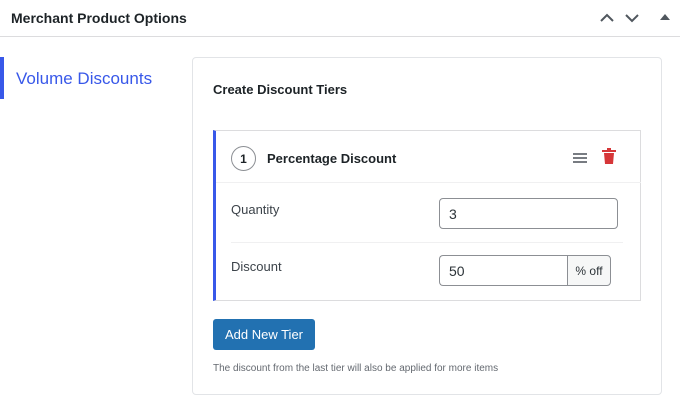 This screenshot has width=680, height=415. I want to click on discount-input, so click(503, 270).